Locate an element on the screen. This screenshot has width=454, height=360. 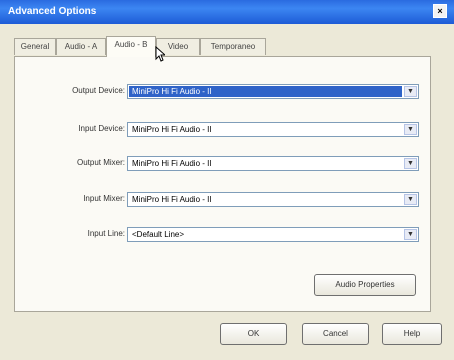
window-title: Advanced Options is located at coordinates (52, 11).